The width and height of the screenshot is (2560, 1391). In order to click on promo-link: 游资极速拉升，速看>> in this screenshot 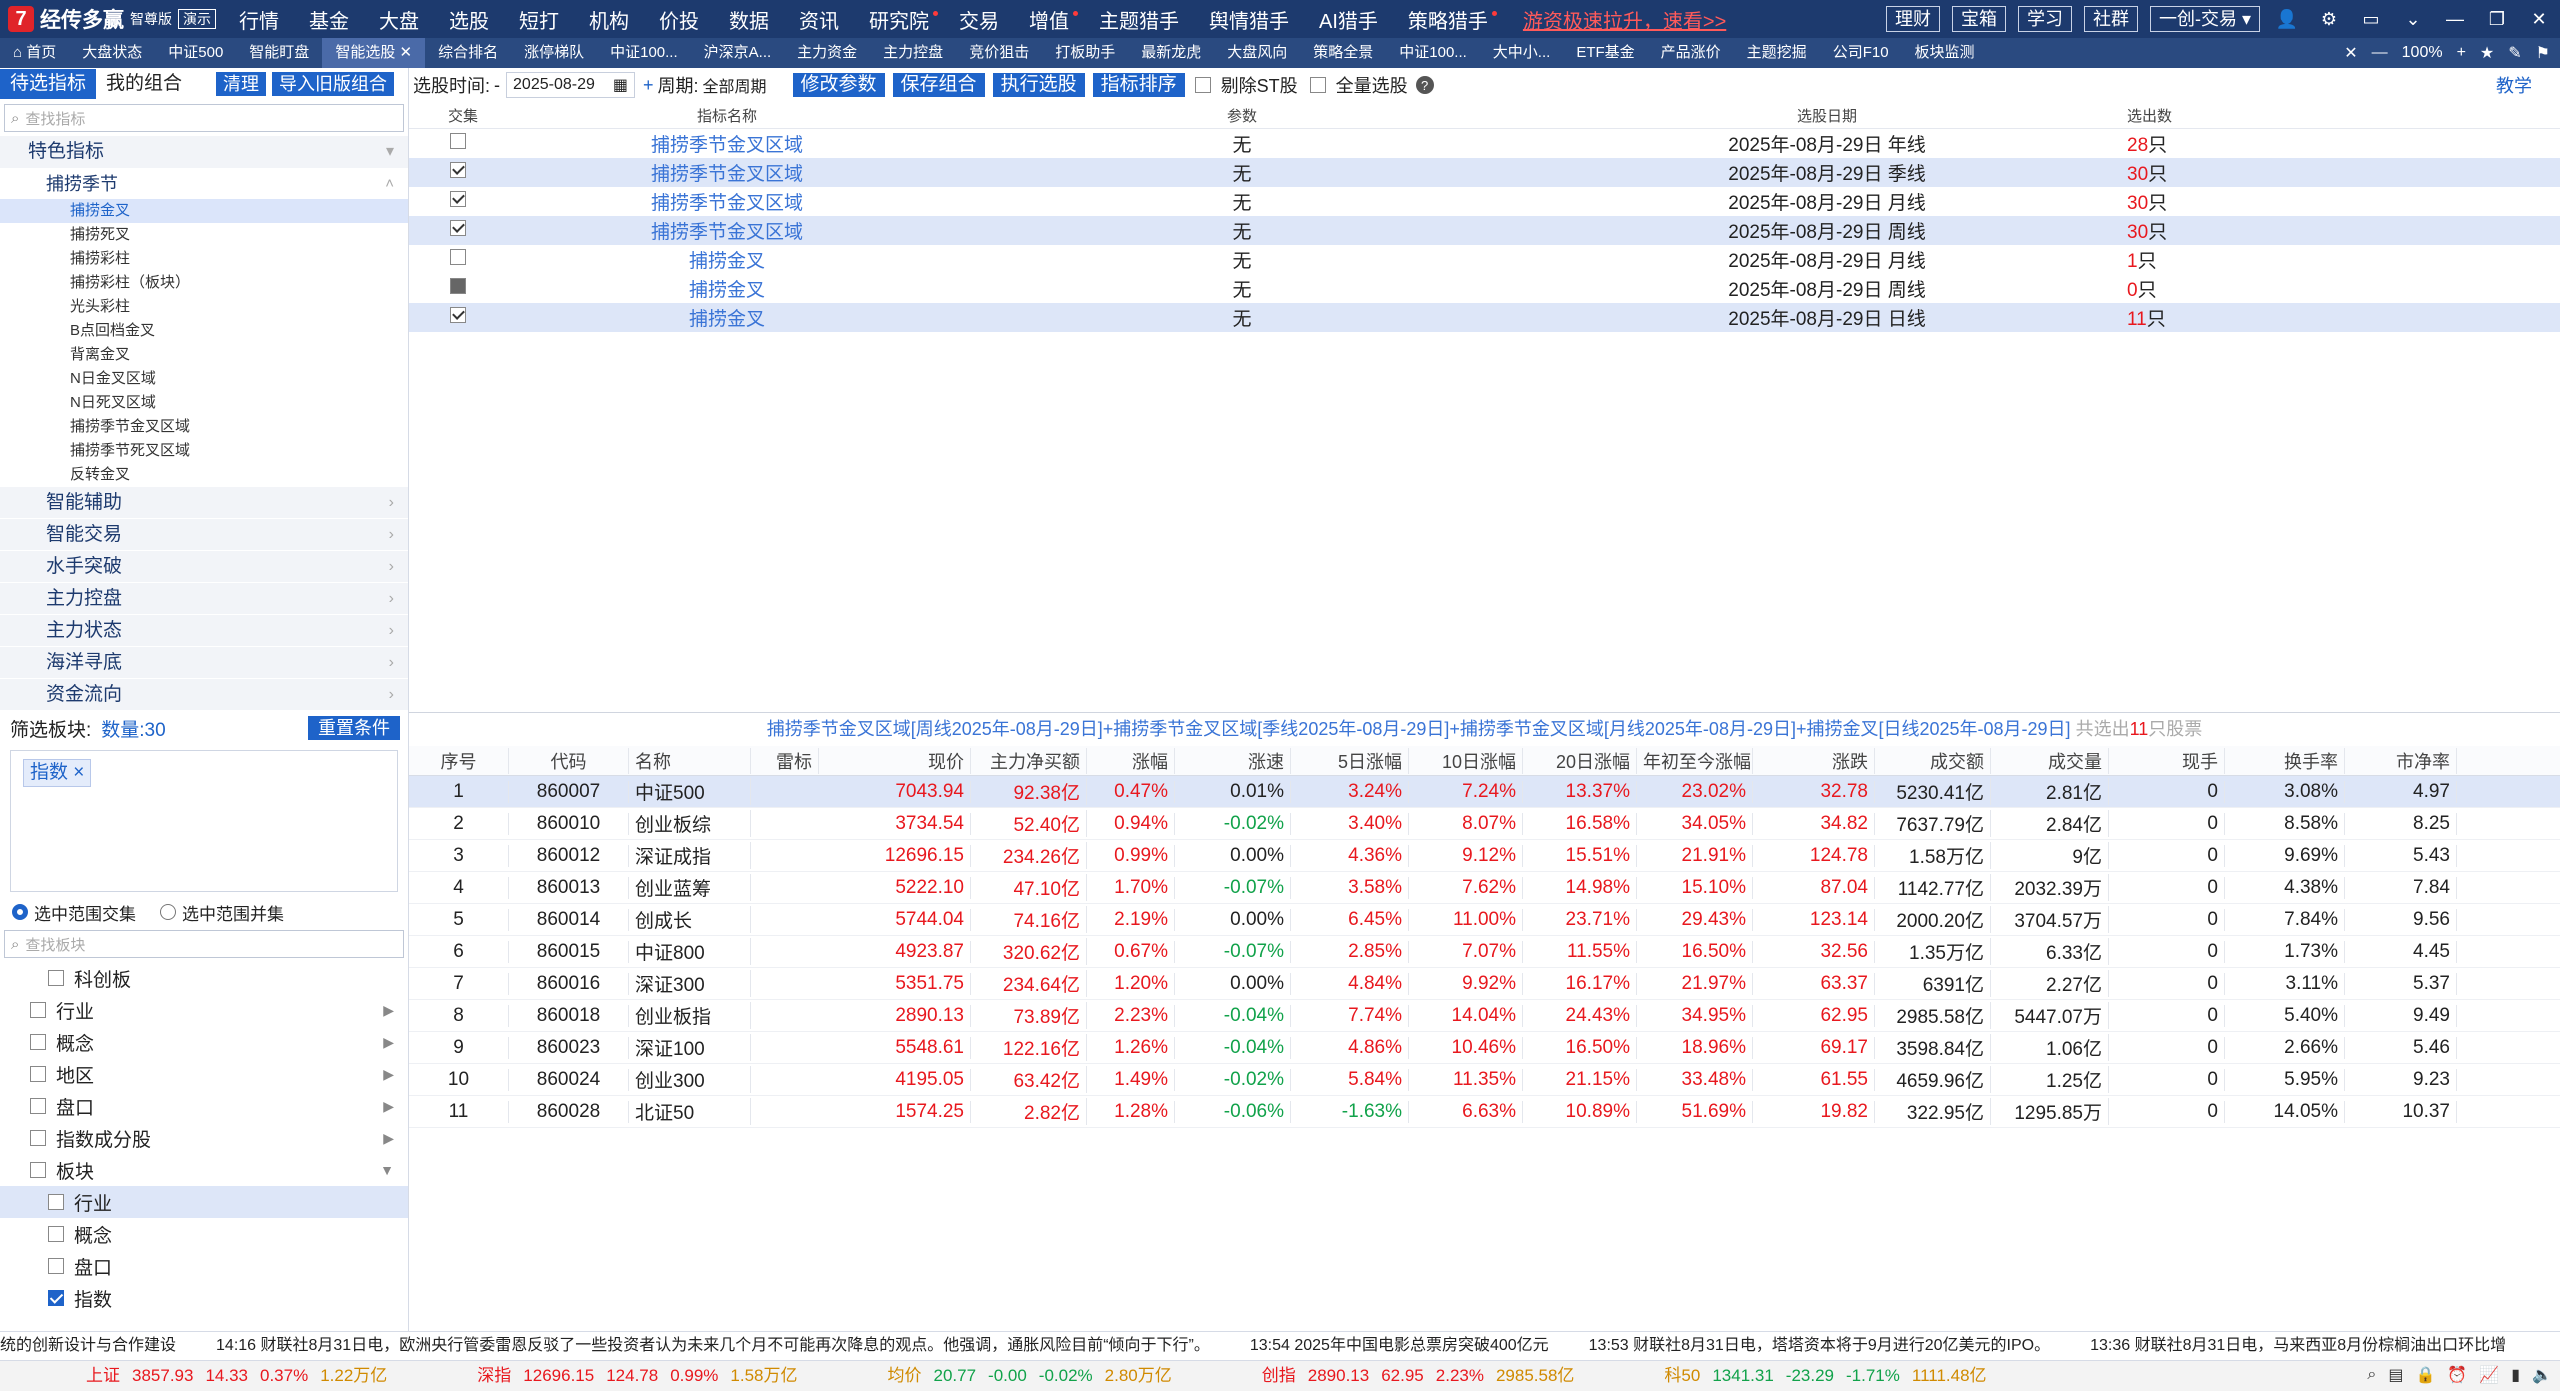, I will do `click(1624, 19)`.